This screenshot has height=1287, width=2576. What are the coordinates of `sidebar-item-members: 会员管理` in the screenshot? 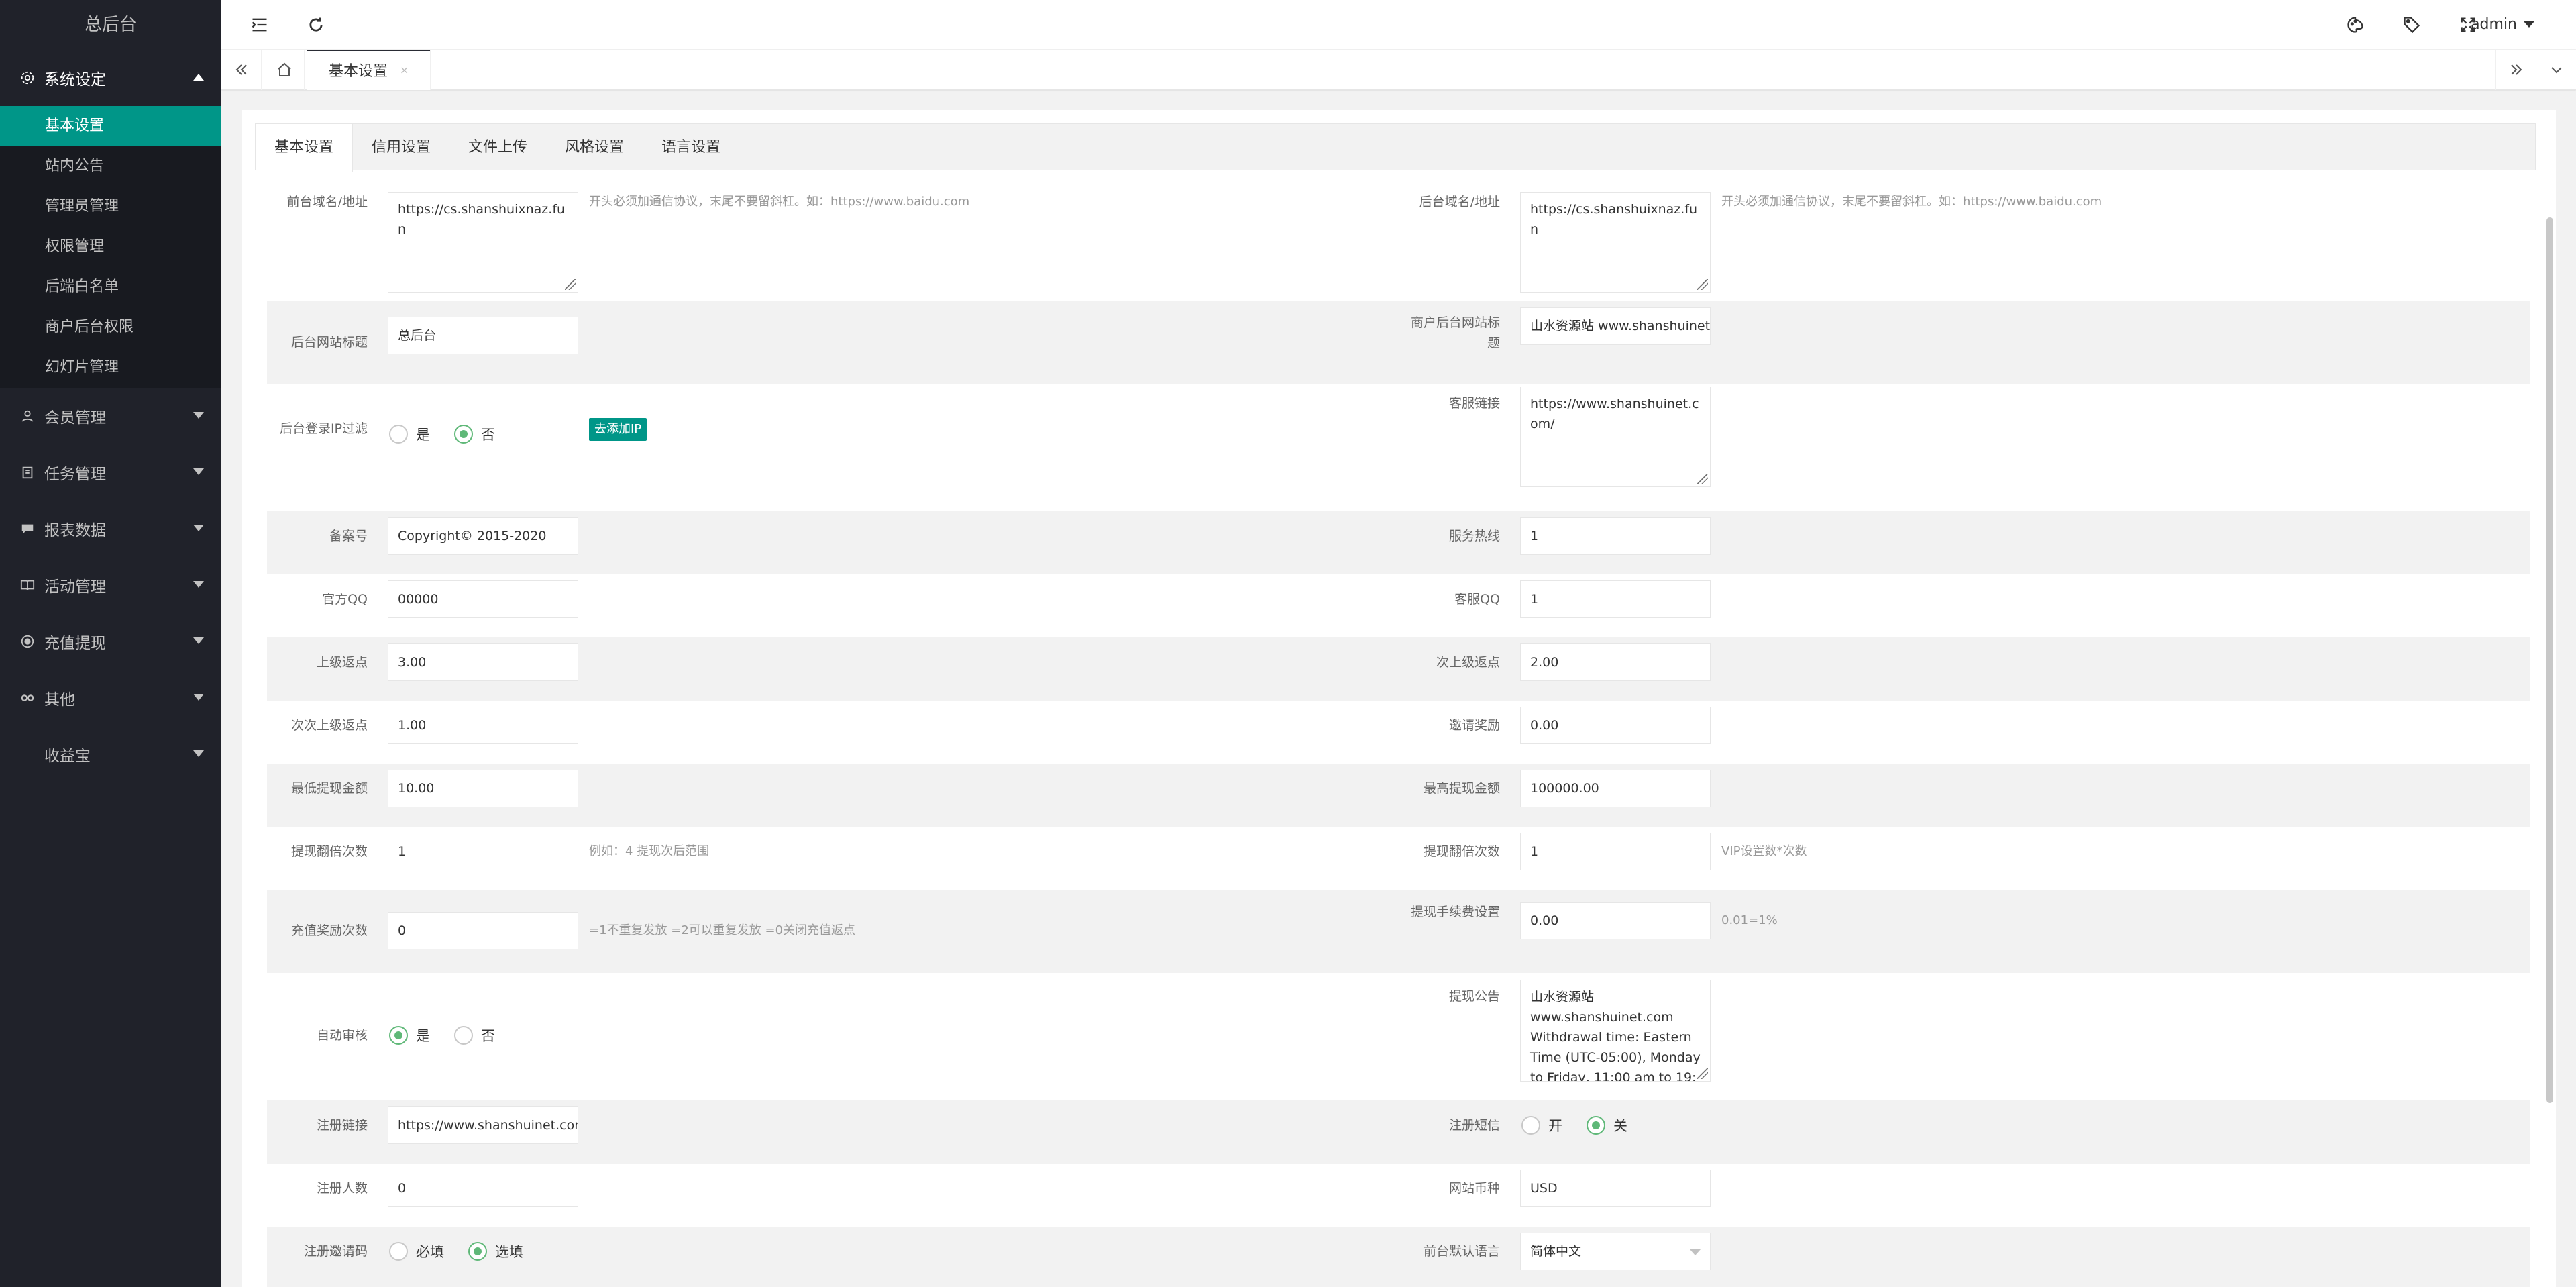 It's located at (110, 416).